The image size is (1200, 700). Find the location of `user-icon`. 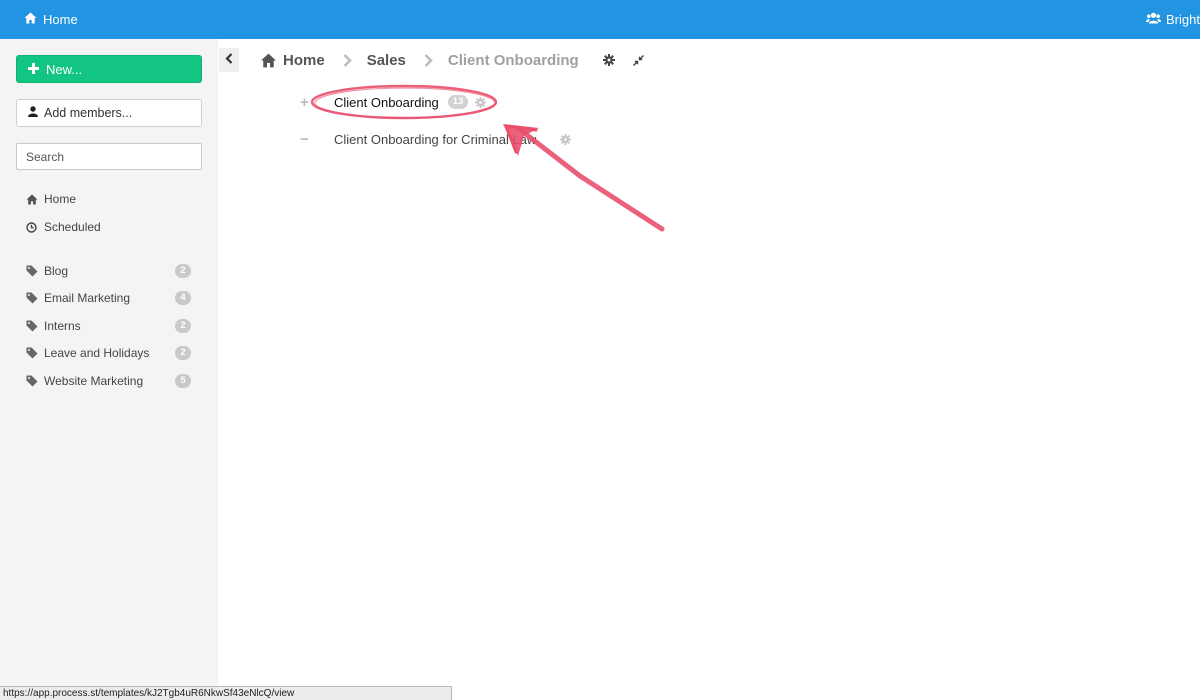

user-icon is located at coordinates (33, 113).